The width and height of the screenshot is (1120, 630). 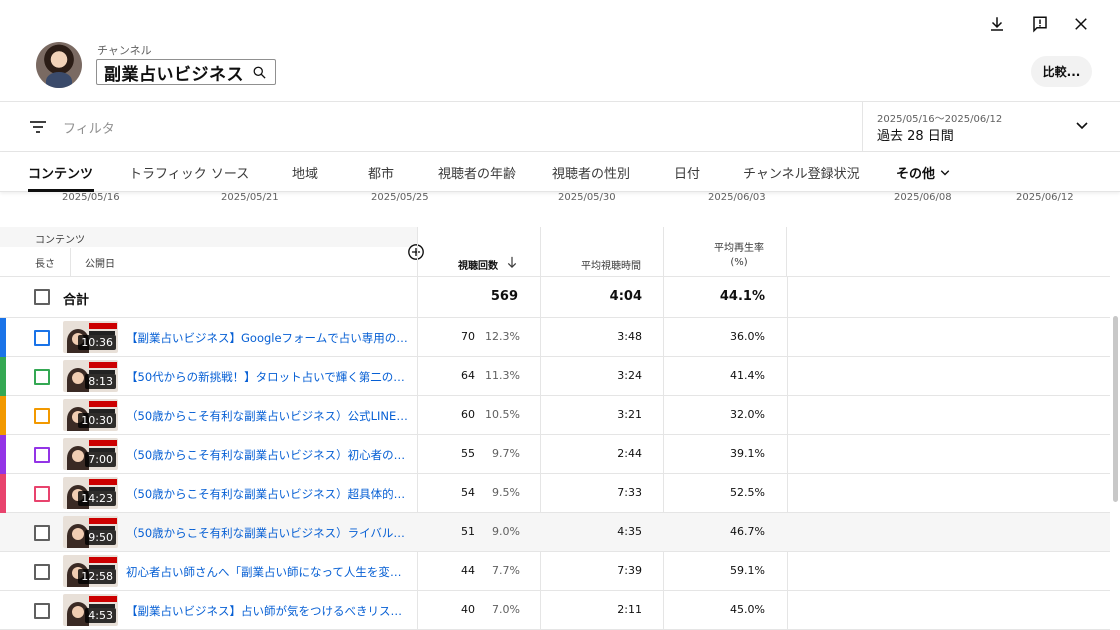 What do you see at coordinates (468, 414) in the screenshot?
I see `row-views: 60` at bounding box center [468, 414].